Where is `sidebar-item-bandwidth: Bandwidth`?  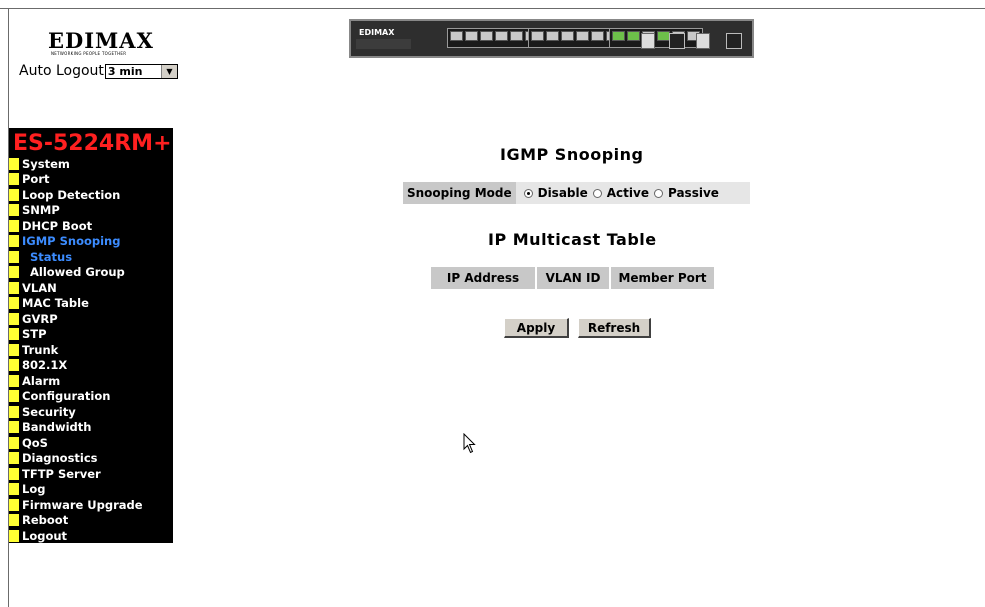
sidebar-item-bandwidth: Bandwidth is located at coordinates (91, 428).